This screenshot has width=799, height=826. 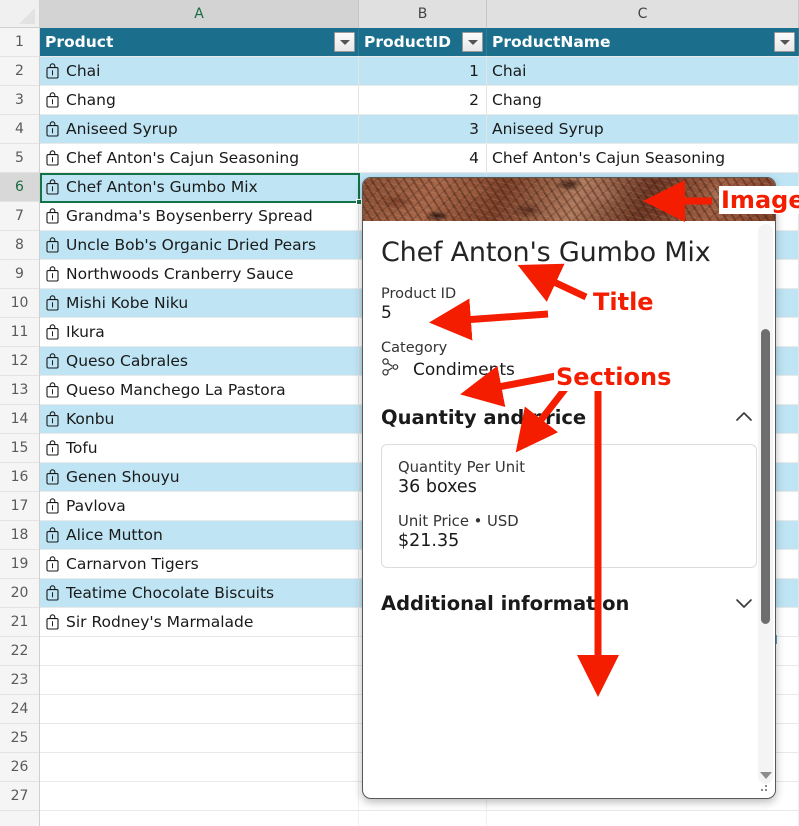 I want to click on cell-product: Aniseed Syrup, so click(x=199, y=129).